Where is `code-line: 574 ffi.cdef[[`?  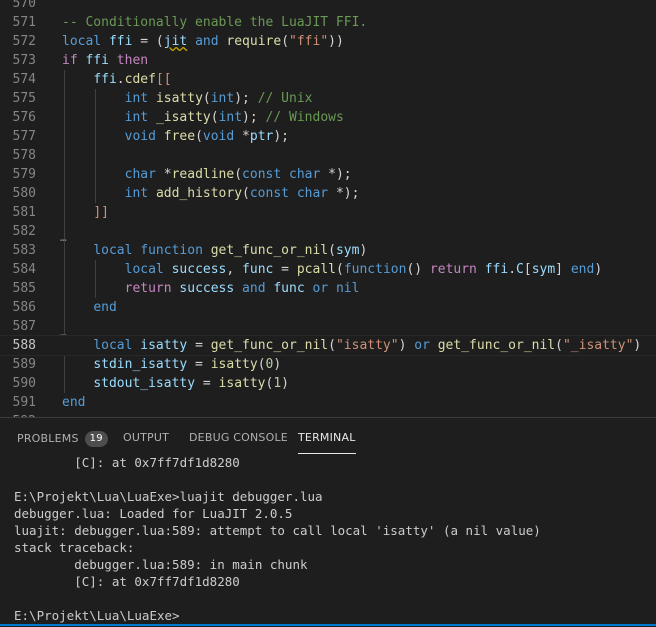
code-line: 574 ffi.cdef[[ is located at coordinates (328, 79).